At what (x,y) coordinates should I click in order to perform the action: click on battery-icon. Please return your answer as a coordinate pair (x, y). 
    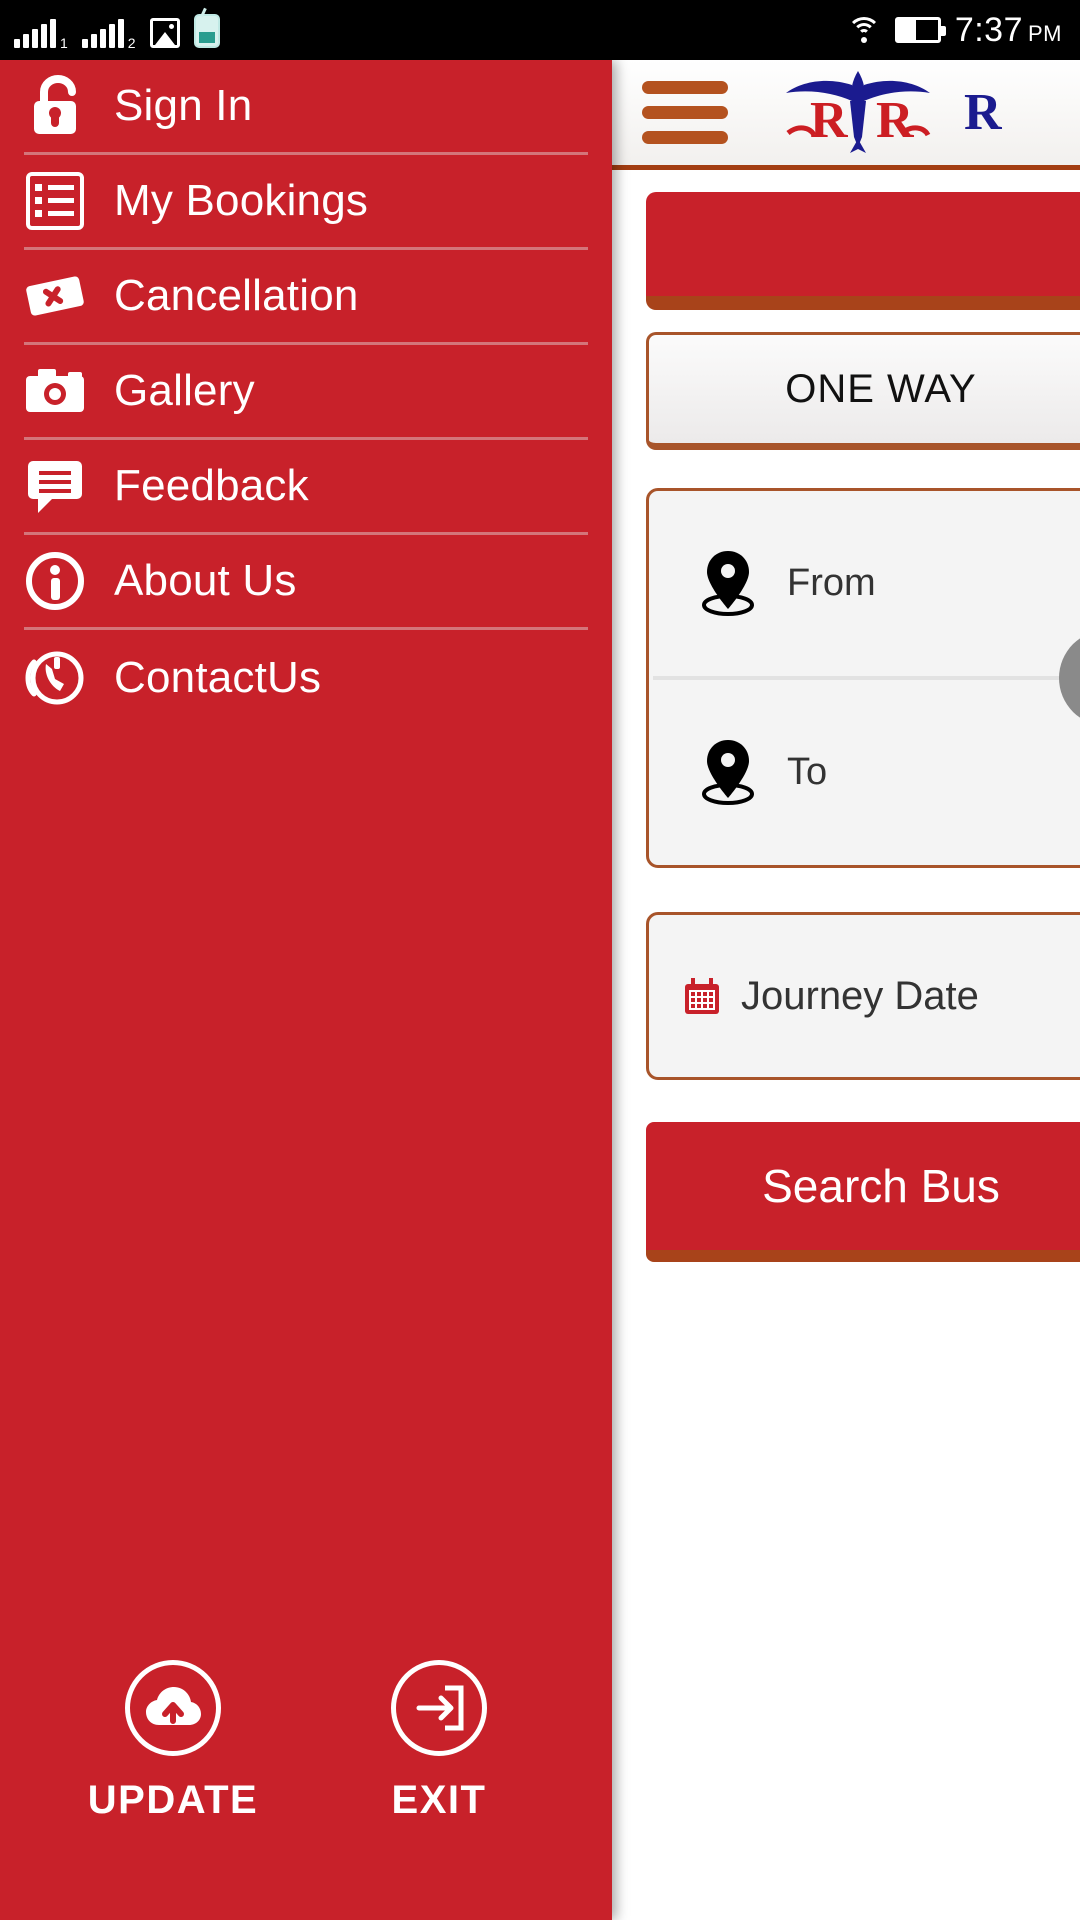
    Looking at the image, I should click on (920, 30).